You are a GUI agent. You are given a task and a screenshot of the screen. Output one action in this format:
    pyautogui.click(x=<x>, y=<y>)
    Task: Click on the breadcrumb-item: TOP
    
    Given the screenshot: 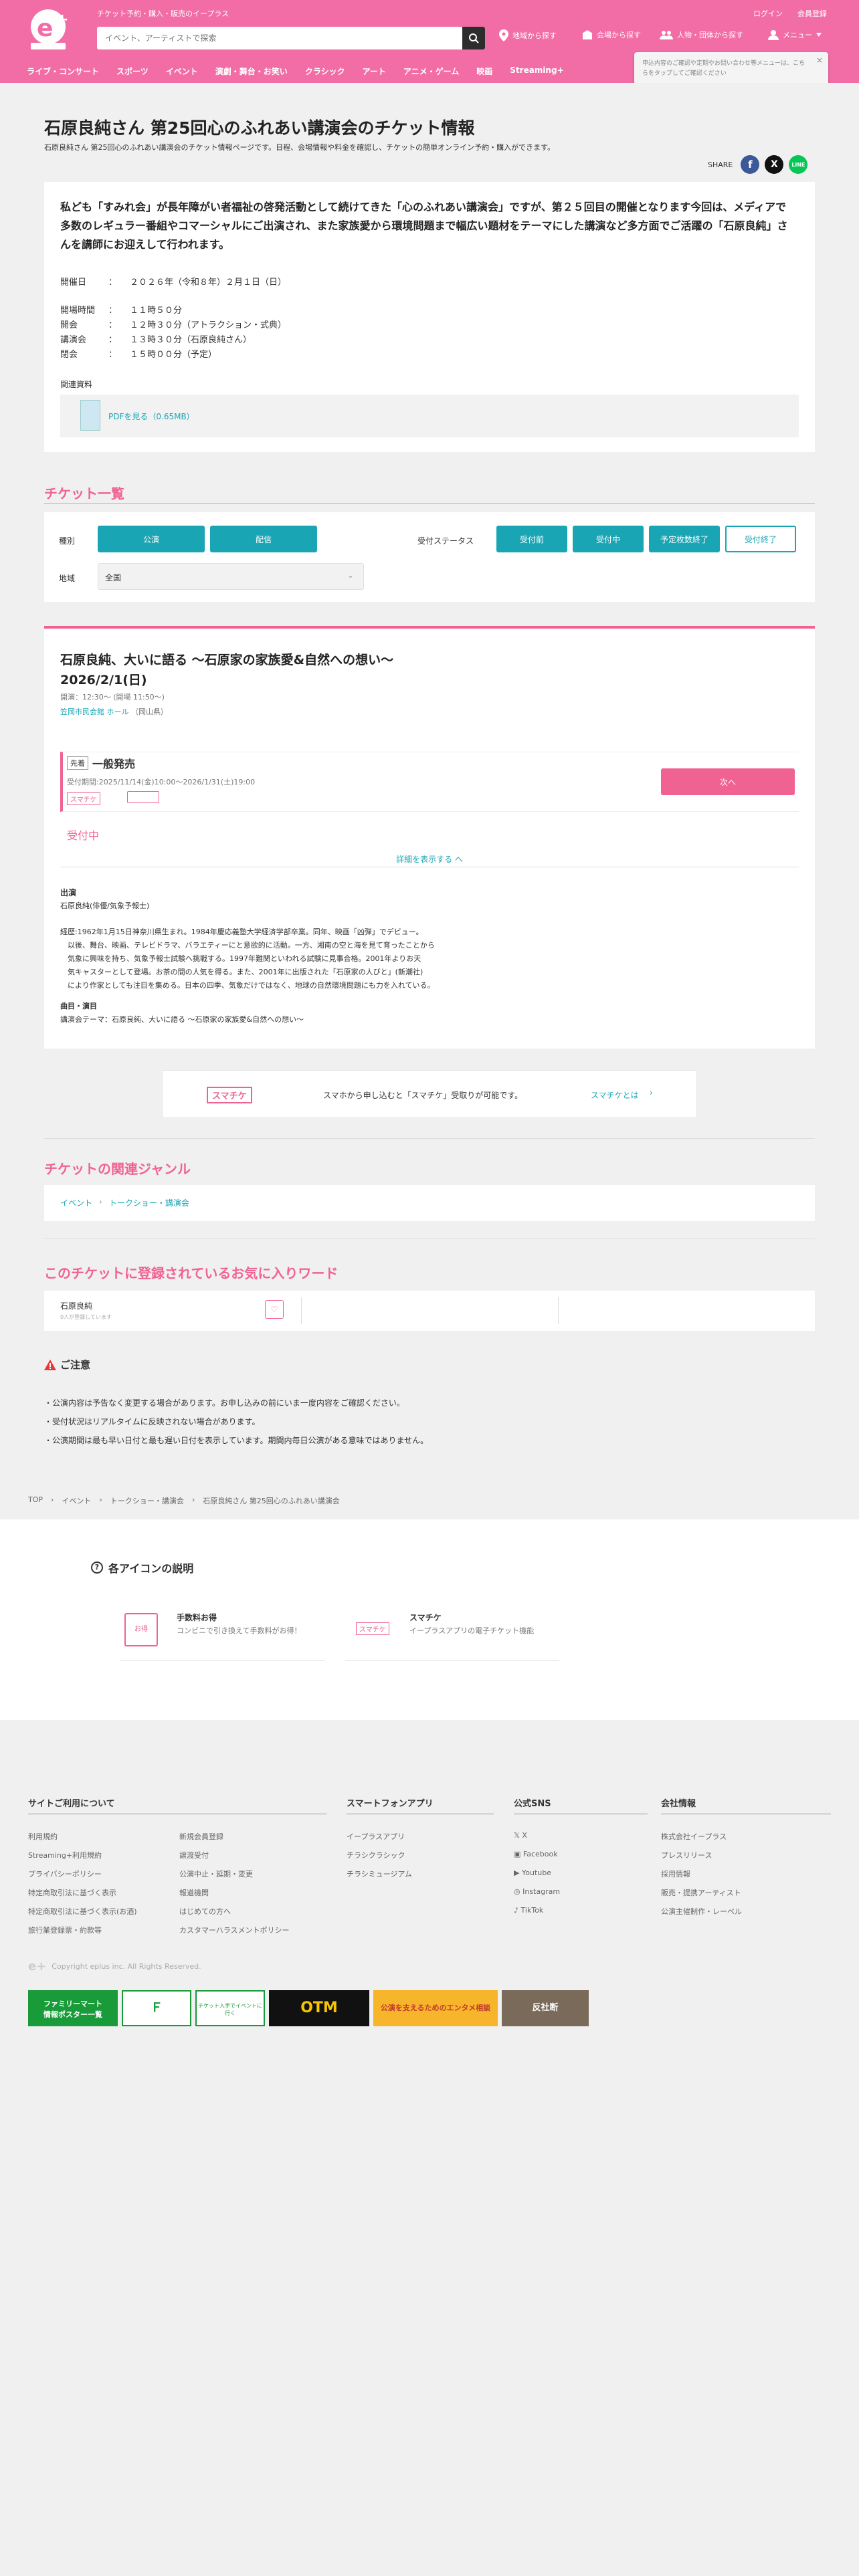 What is the action you would take?
    pyautogui.click(x=35, y=1501)
    